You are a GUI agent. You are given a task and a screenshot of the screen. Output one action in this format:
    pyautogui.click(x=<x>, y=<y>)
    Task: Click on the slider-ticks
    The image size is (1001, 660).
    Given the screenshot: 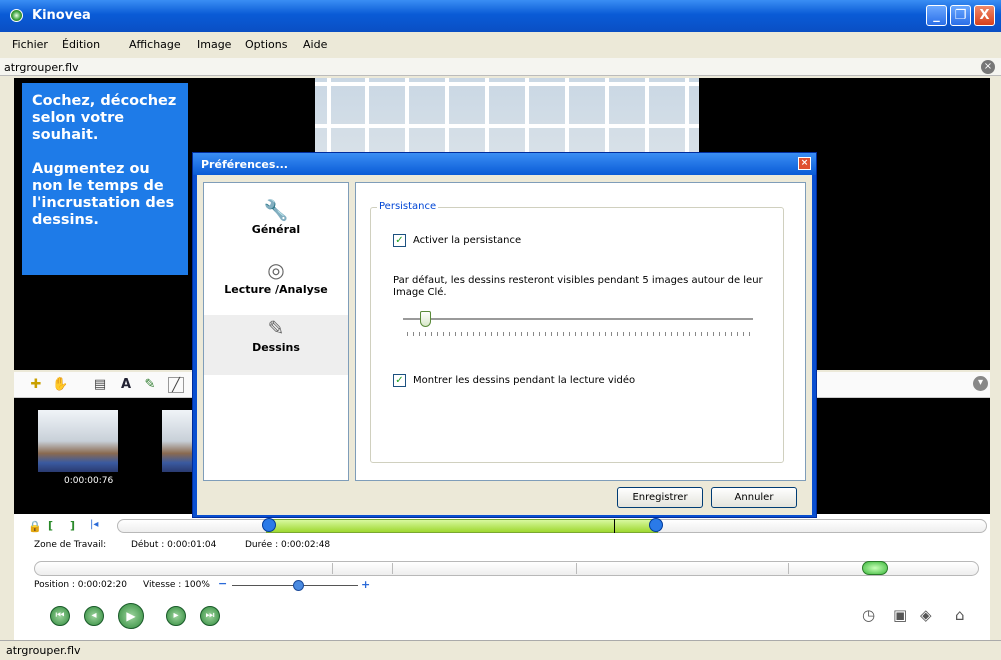 What is the action you would take?
    pyautogui.click(x=579, y=334)
    